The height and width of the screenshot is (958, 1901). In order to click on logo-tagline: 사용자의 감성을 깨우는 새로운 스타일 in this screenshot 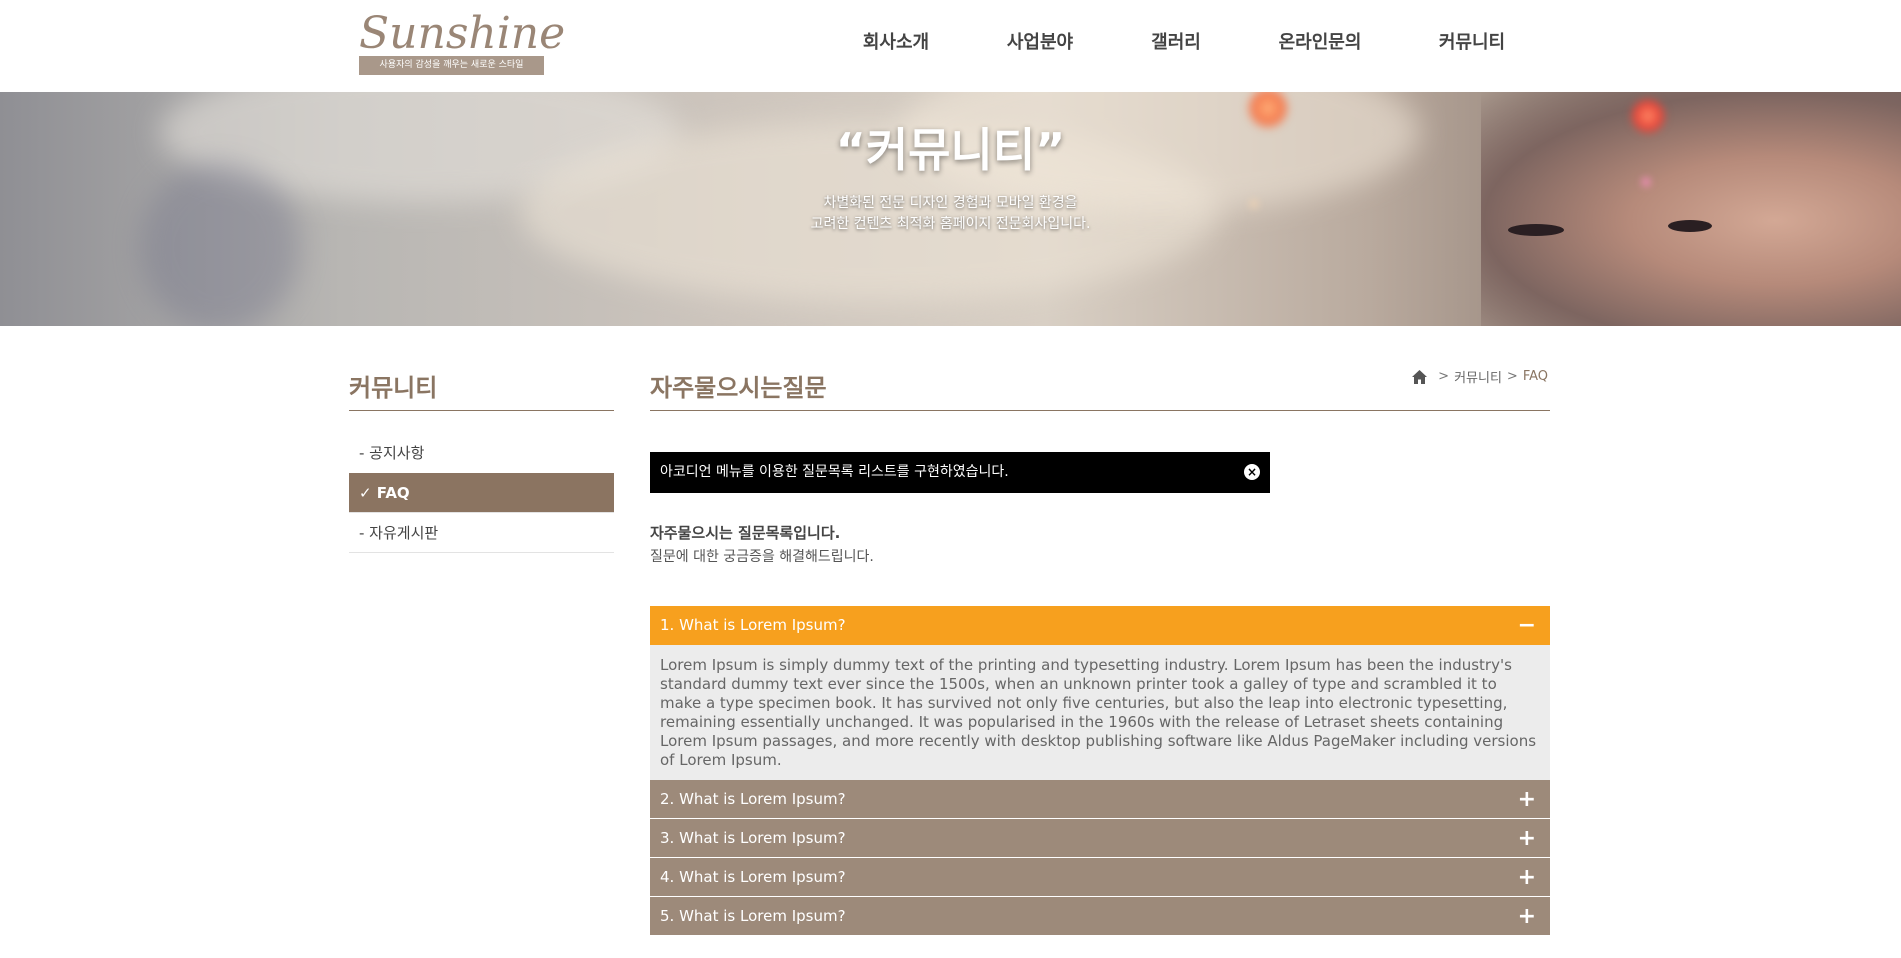, I will do `click(451, 65)`.